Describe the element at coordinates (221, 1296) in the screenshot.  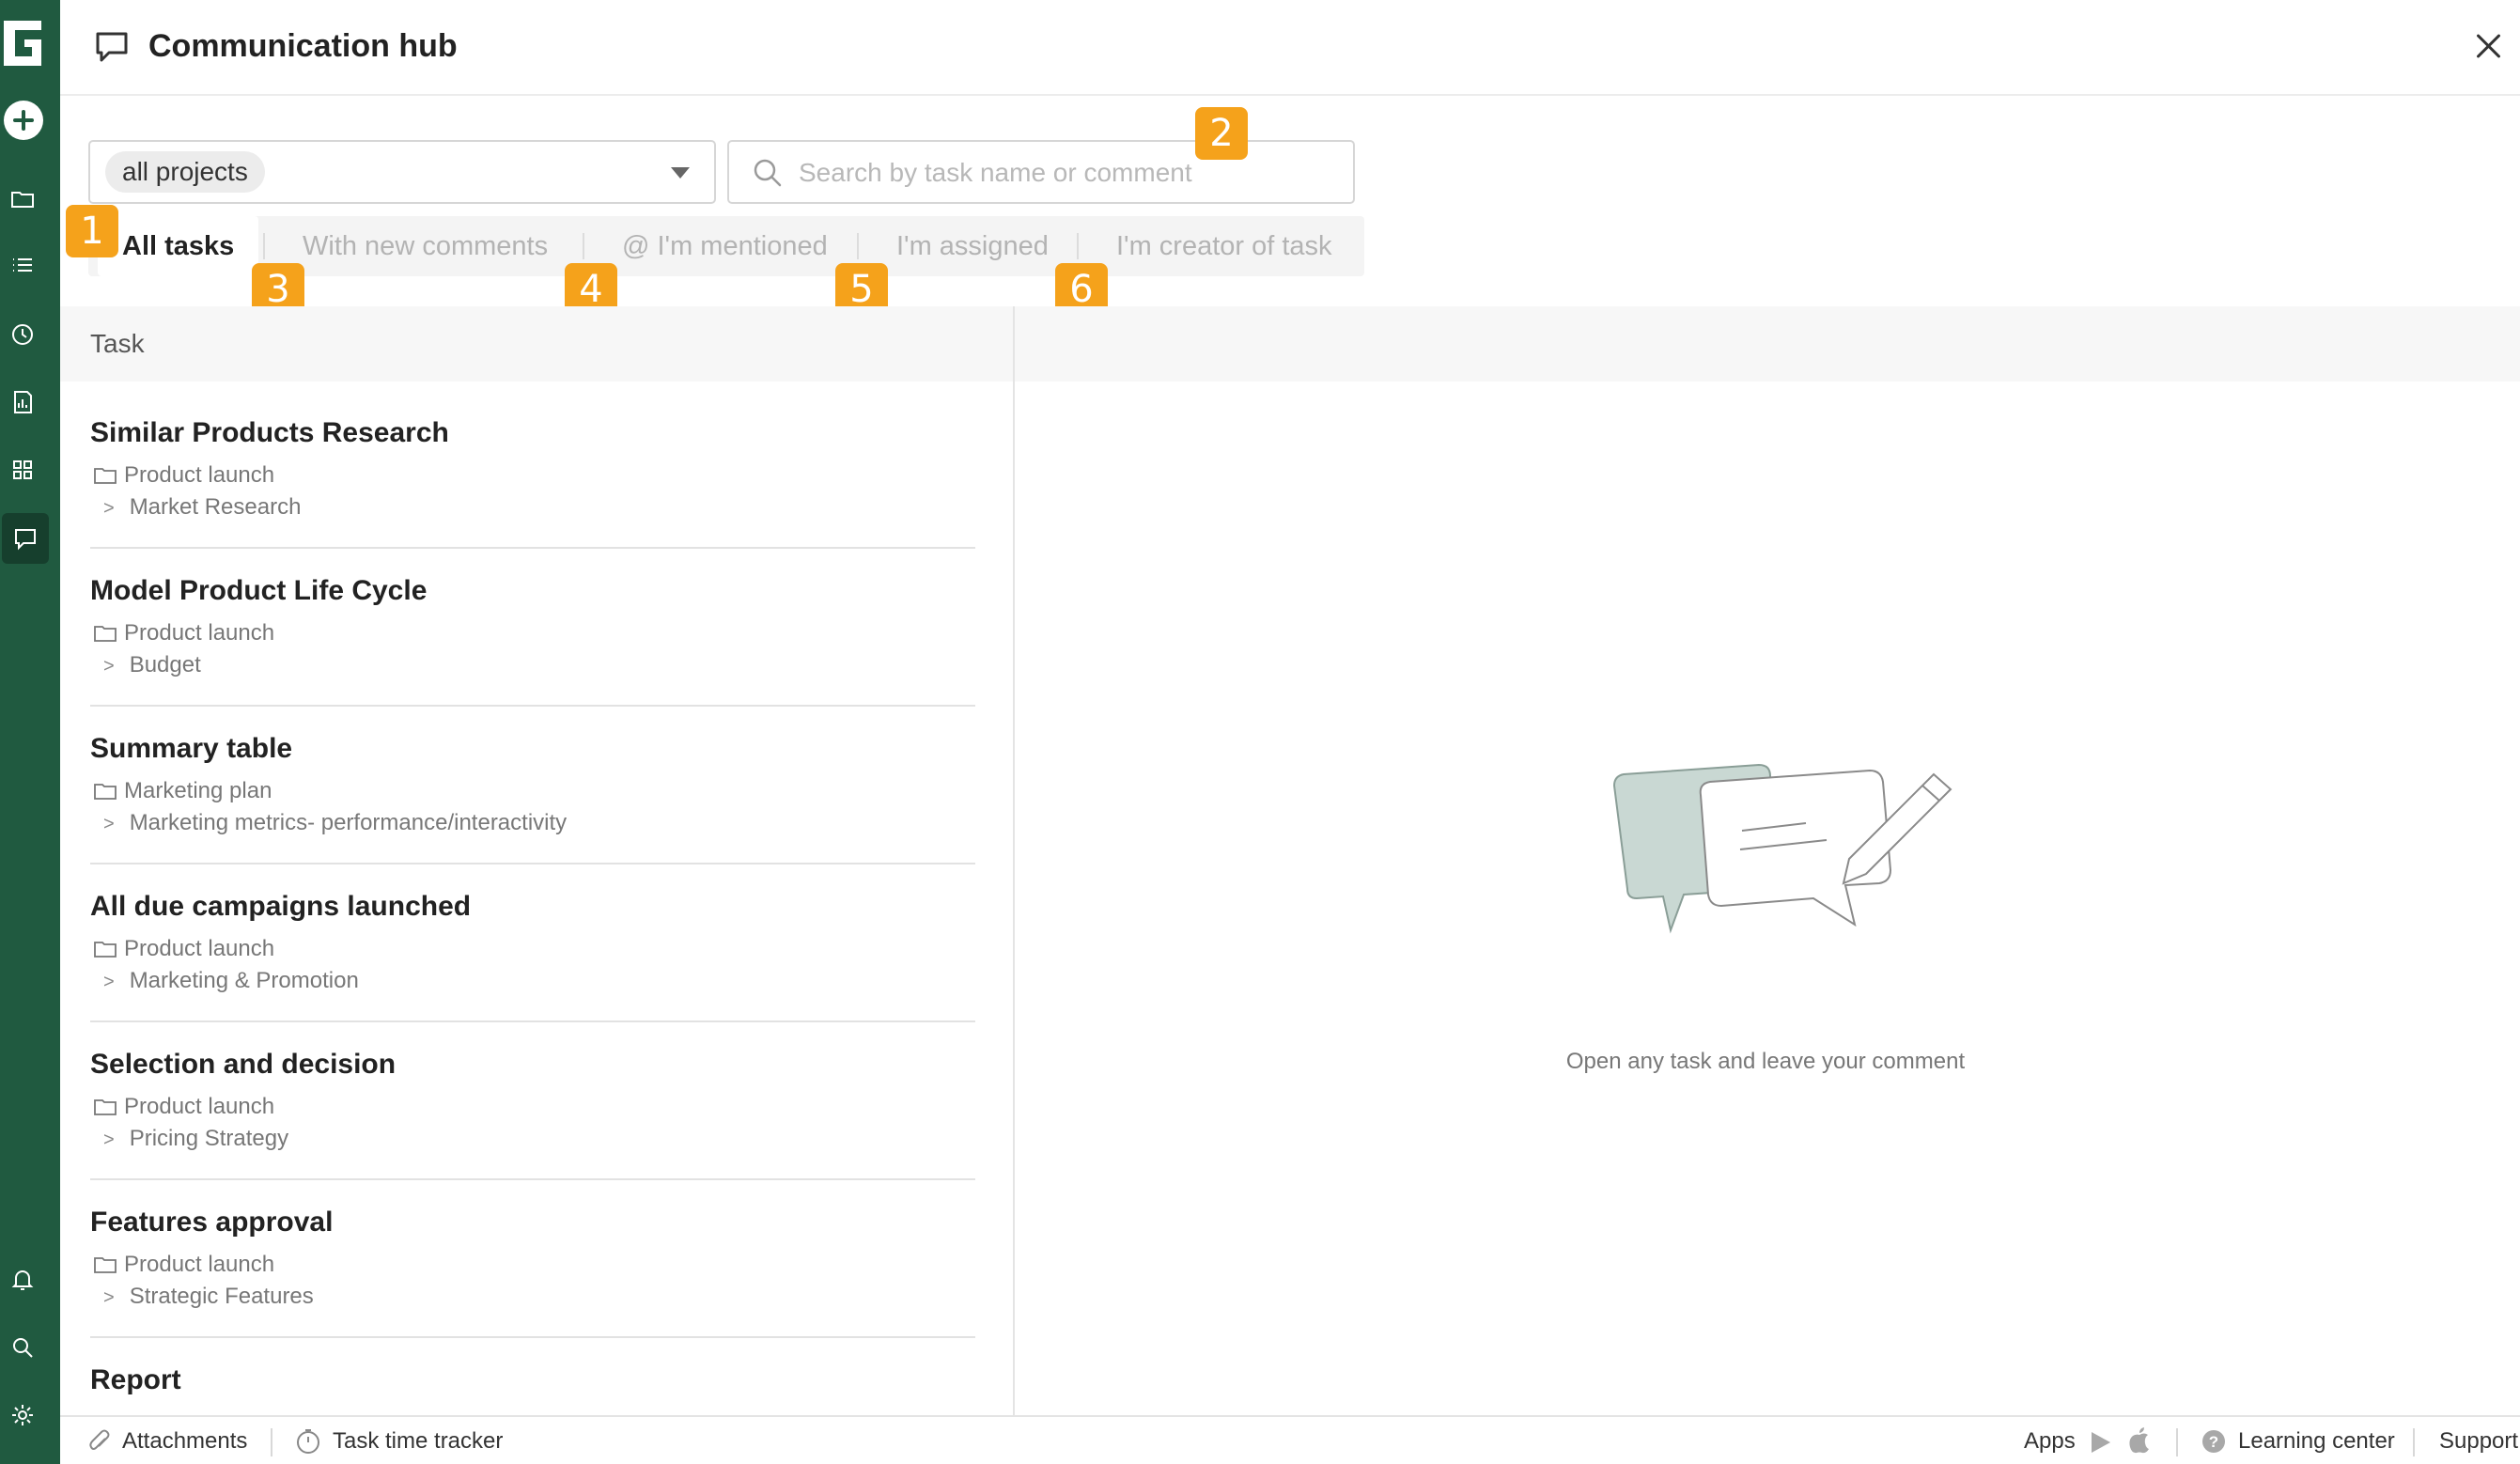
I see `task-section-name: Strategic Features` at that location.